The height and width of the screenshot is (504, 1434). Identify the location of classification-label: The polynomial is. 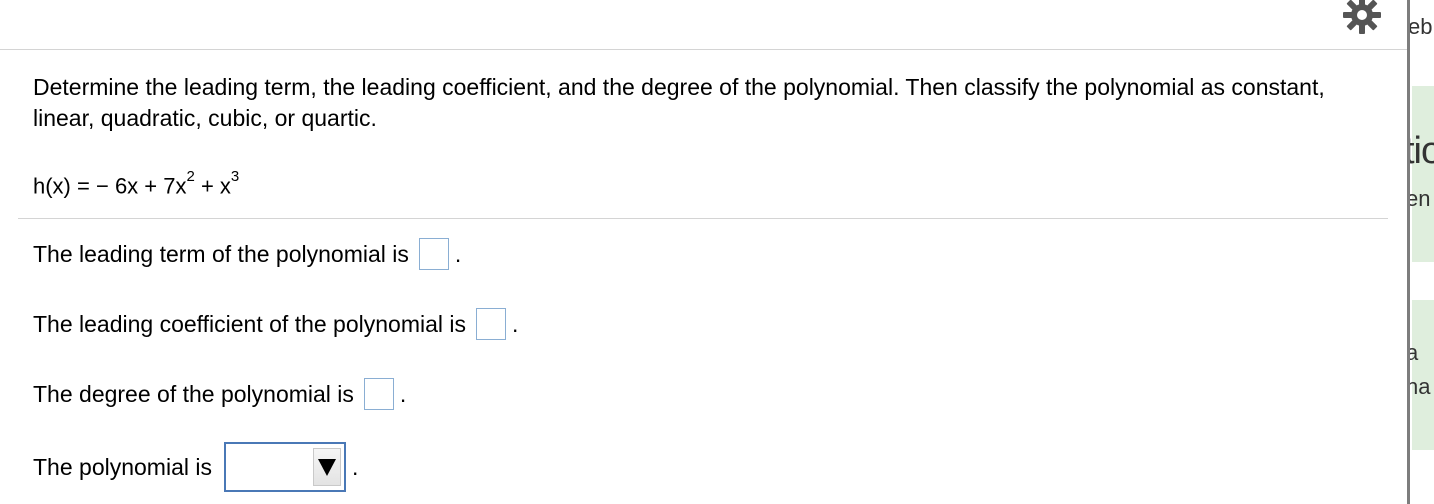
(122, 467).